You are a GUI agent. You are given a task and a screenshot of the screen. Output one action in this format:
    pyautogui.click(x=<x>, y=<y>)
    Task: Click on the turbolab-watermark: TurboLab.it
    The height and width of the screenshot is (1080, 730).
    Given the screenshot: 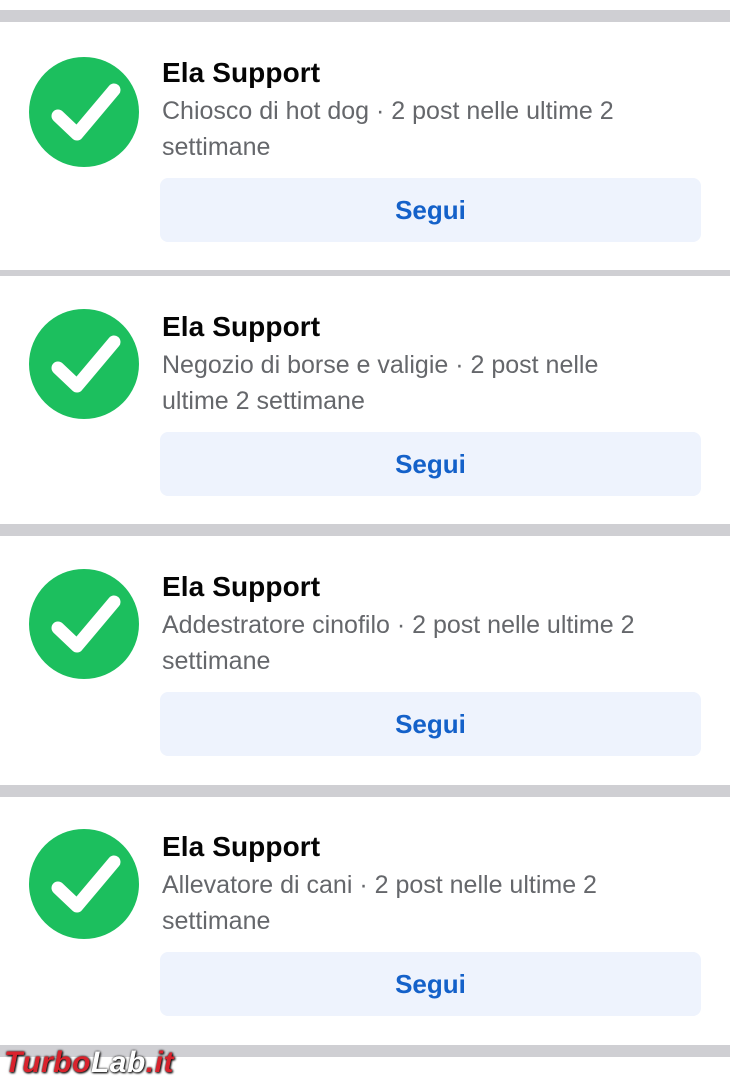 What is the action you would take?
    pyautogui.click(x=89, y=1063)
    